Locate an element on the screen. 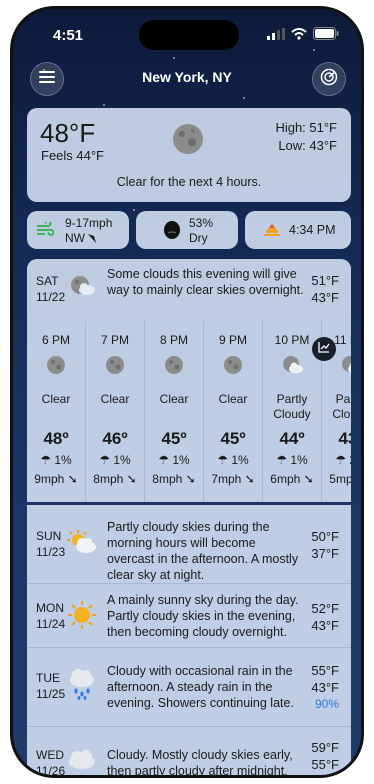 The height and width of the screenshot is (784, 374). day-low: 55°F is located at coordinates (325, 764).